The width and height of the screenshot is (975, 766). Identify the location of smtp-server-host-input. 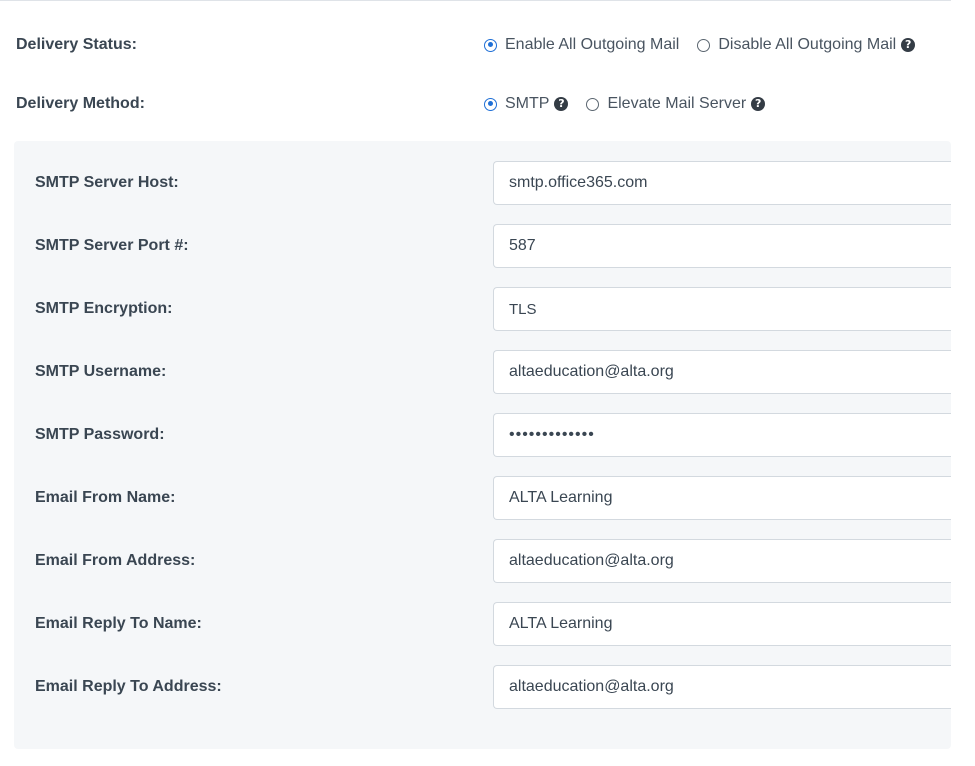
(728, 183).